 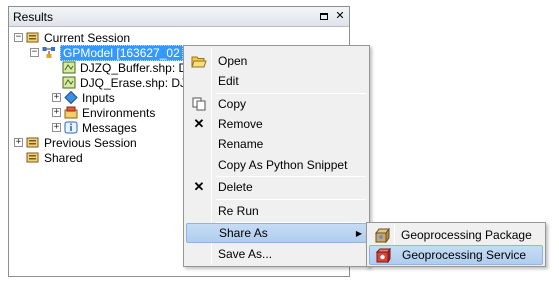 What do you see at coordinates (98, 97) in the screenshot?
I see `tree-item-label: Inputs` at bounding box center [98, 97].